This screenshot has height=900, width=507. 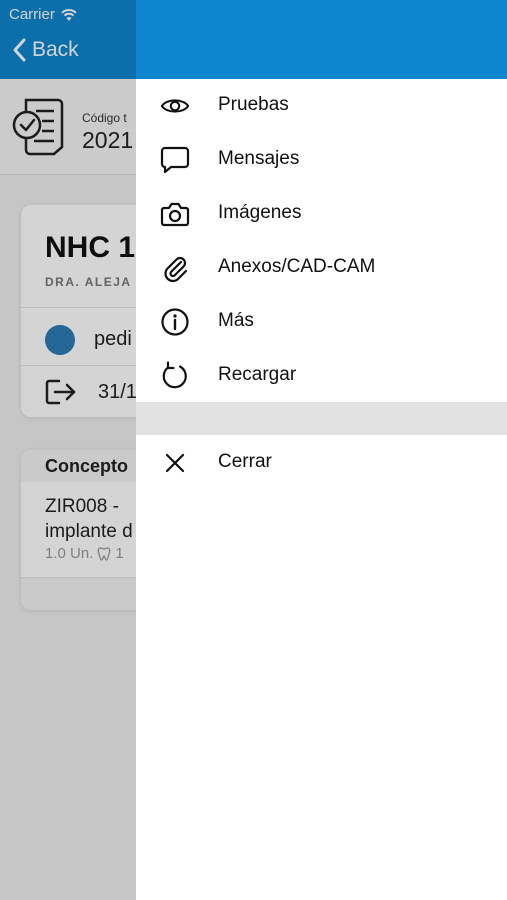 I want to click on info-icon, so click(x=175, y=322).